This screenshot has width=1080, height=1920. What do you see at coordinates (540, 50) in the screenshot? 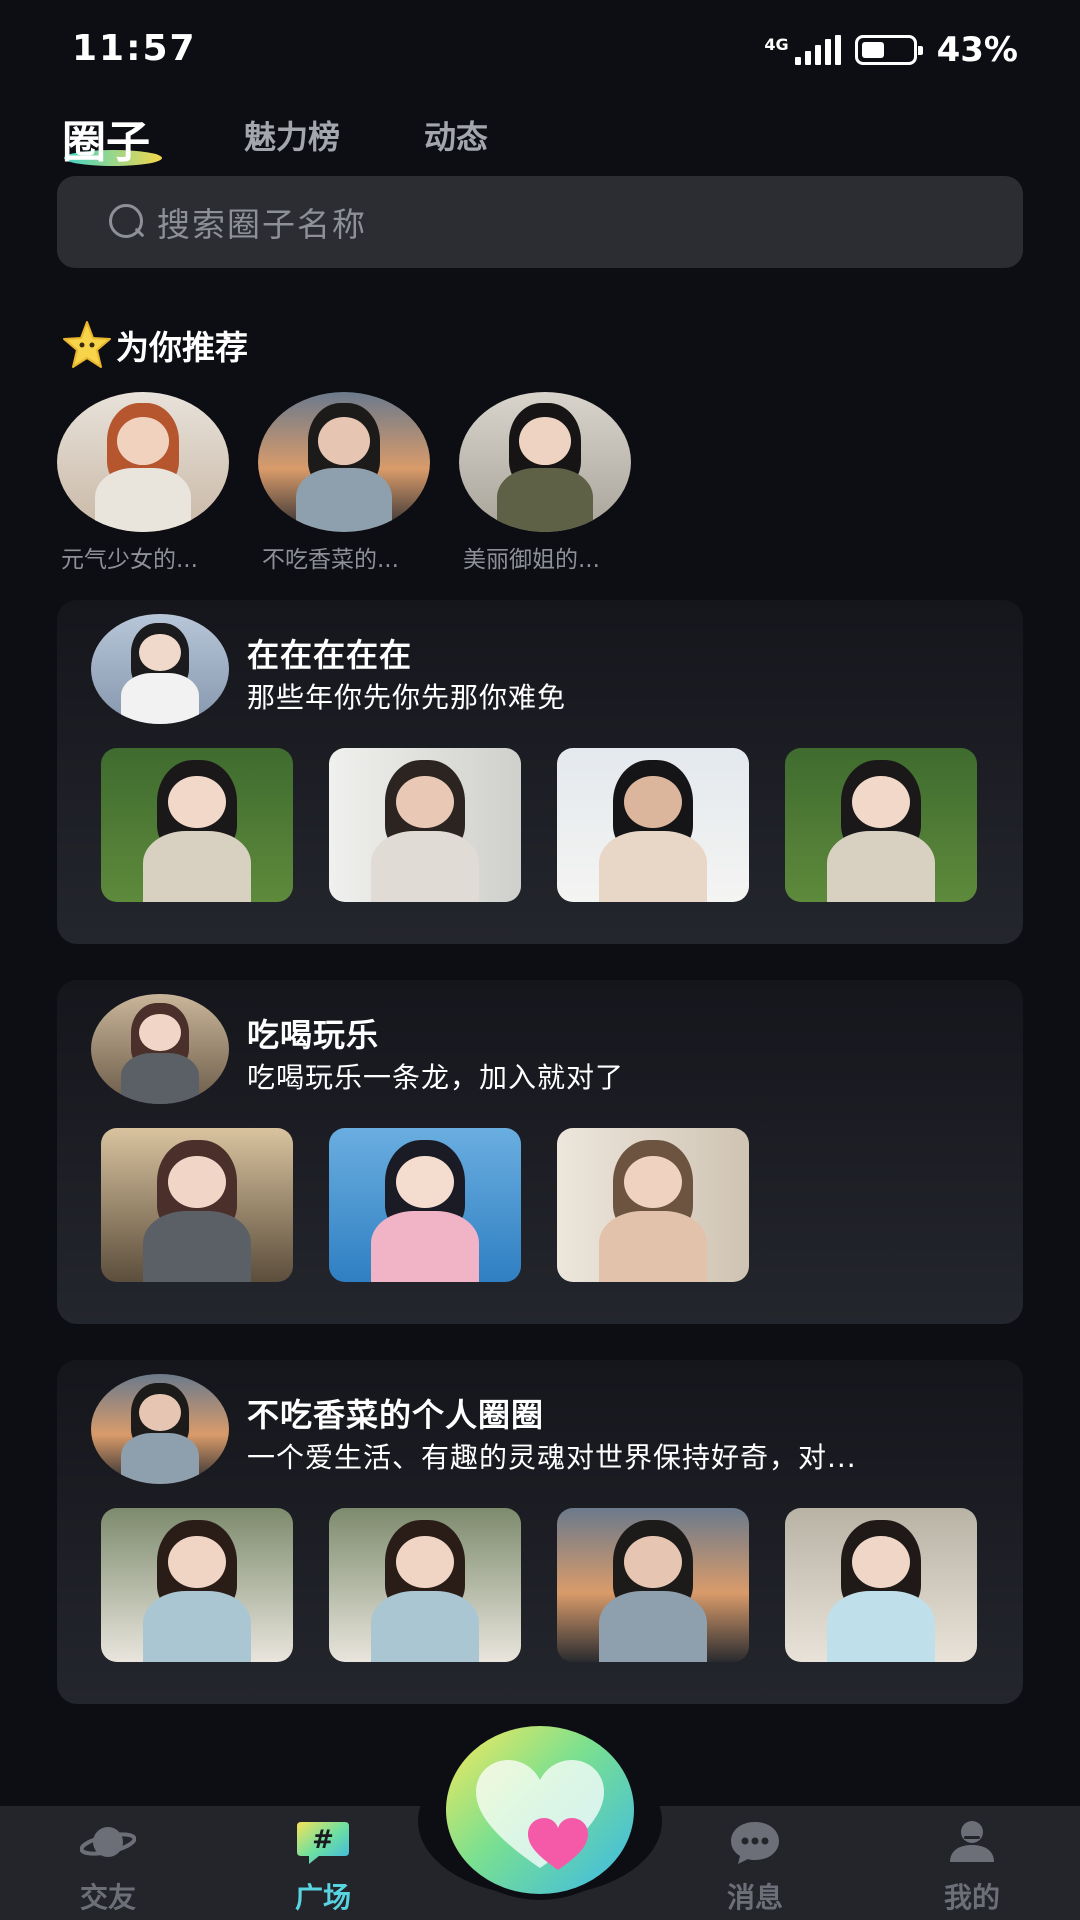
I see `status-bar: 11:57 4G 43%` at bounding box center [540, 50].